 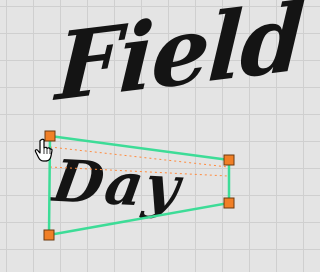 What do you see at coordinates (43, 150) in the screenshot?
I see `hand-pointer-icon` at bounding box center [43, 150].